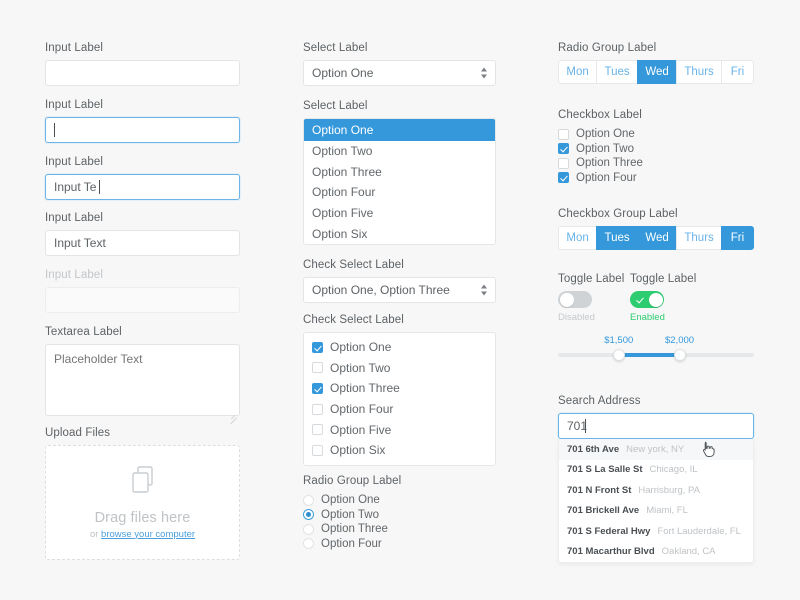 The image size is (800, 600). What do you see at coordinates (698, 238) in the screenshot?
I see `checkbox-button-thurs: Thurs` at bounding box center [698, 238].